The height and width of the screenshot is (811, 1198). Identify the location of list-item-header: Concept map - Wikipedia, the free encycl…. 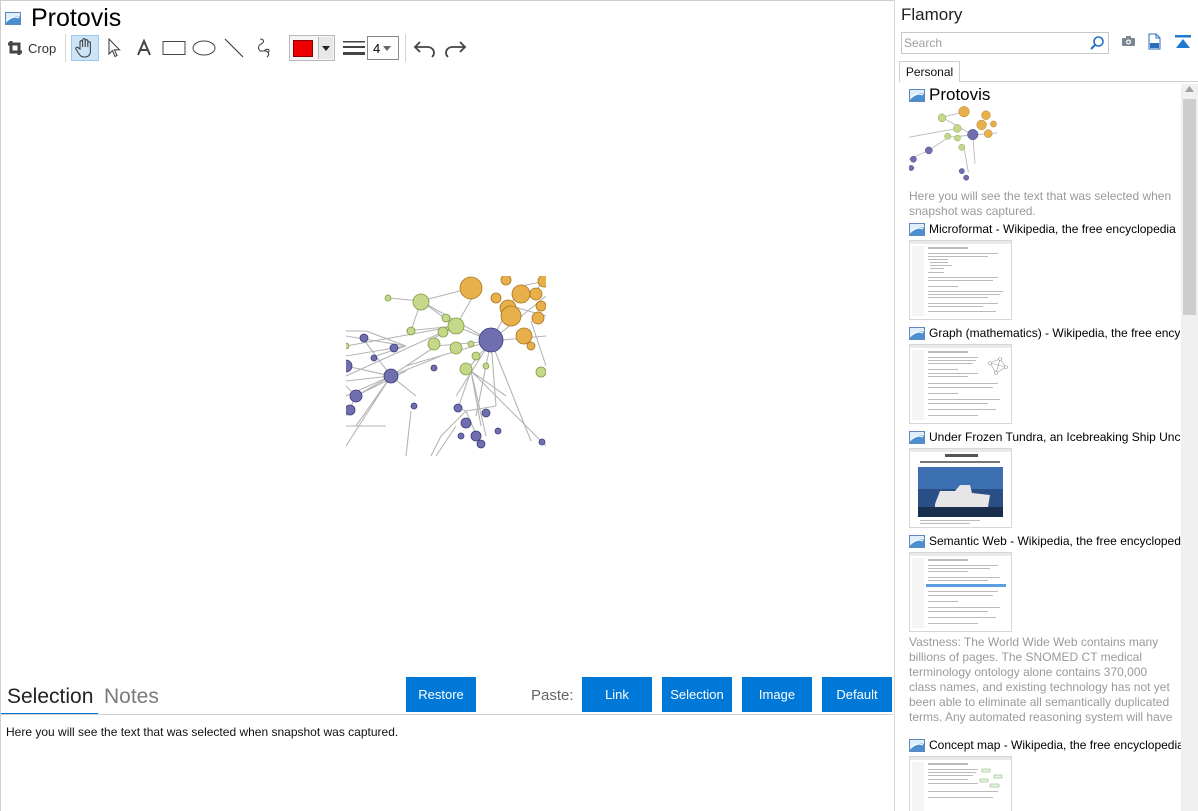
(1045, 745).